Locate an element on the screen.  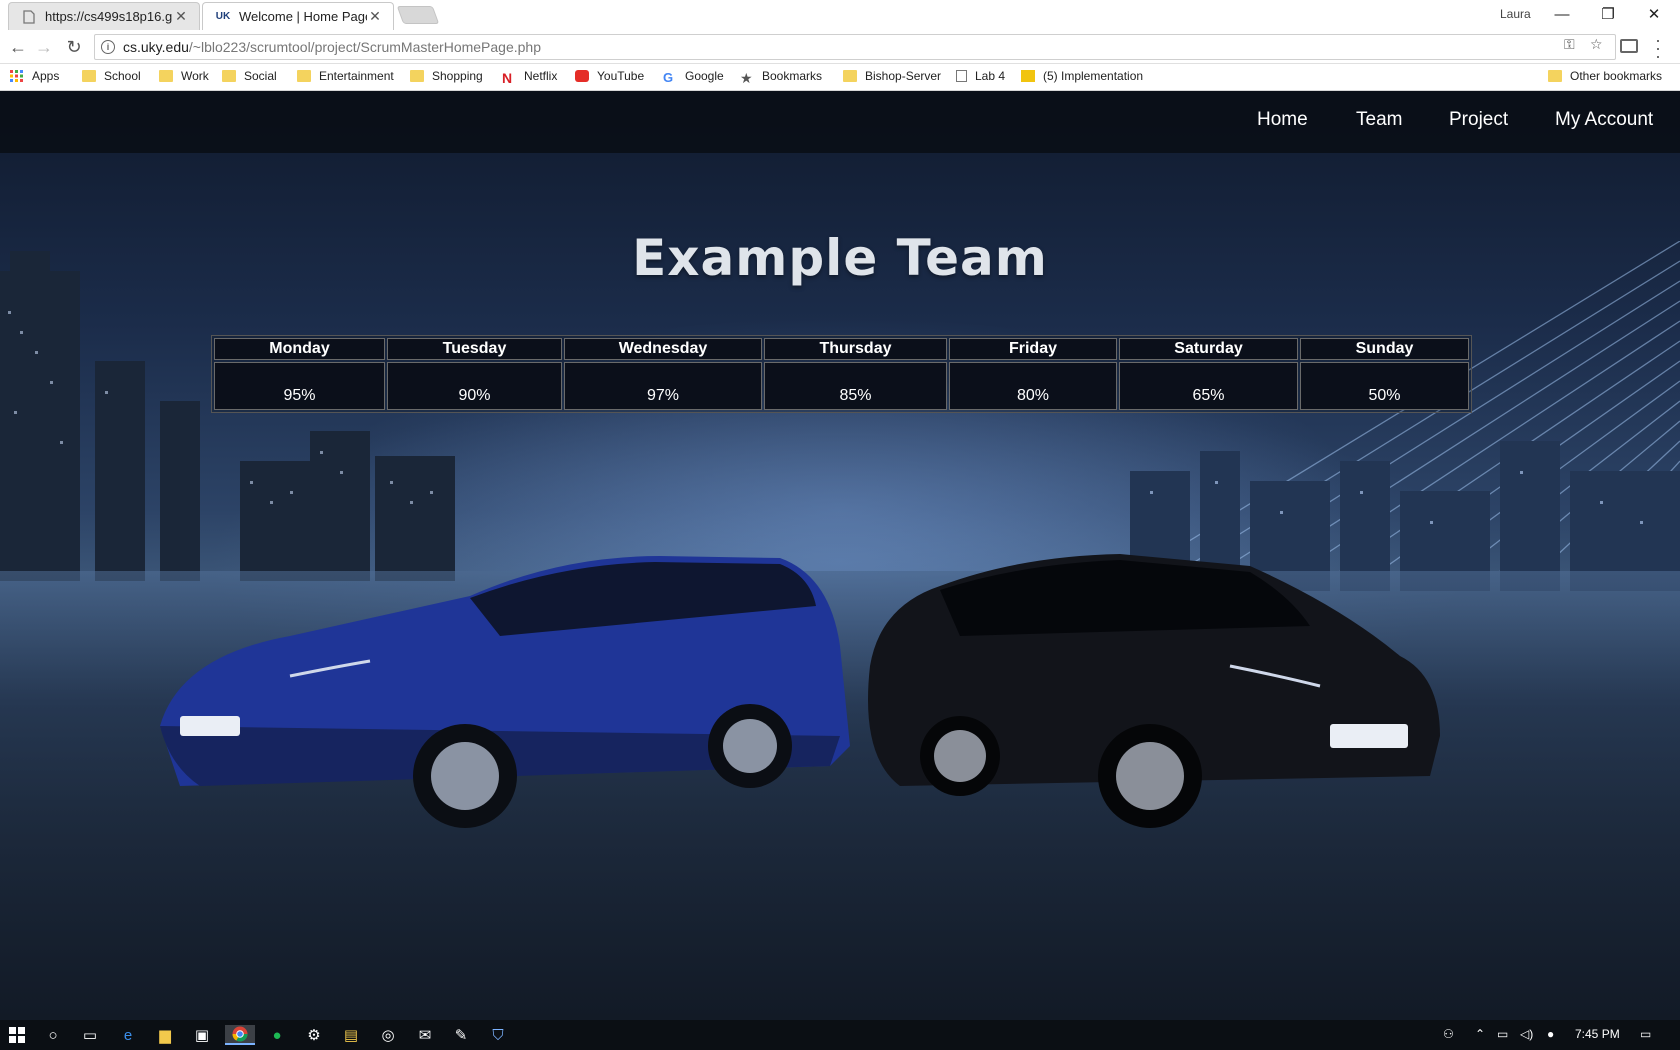
blue-car is located at coordinates (505, 692).